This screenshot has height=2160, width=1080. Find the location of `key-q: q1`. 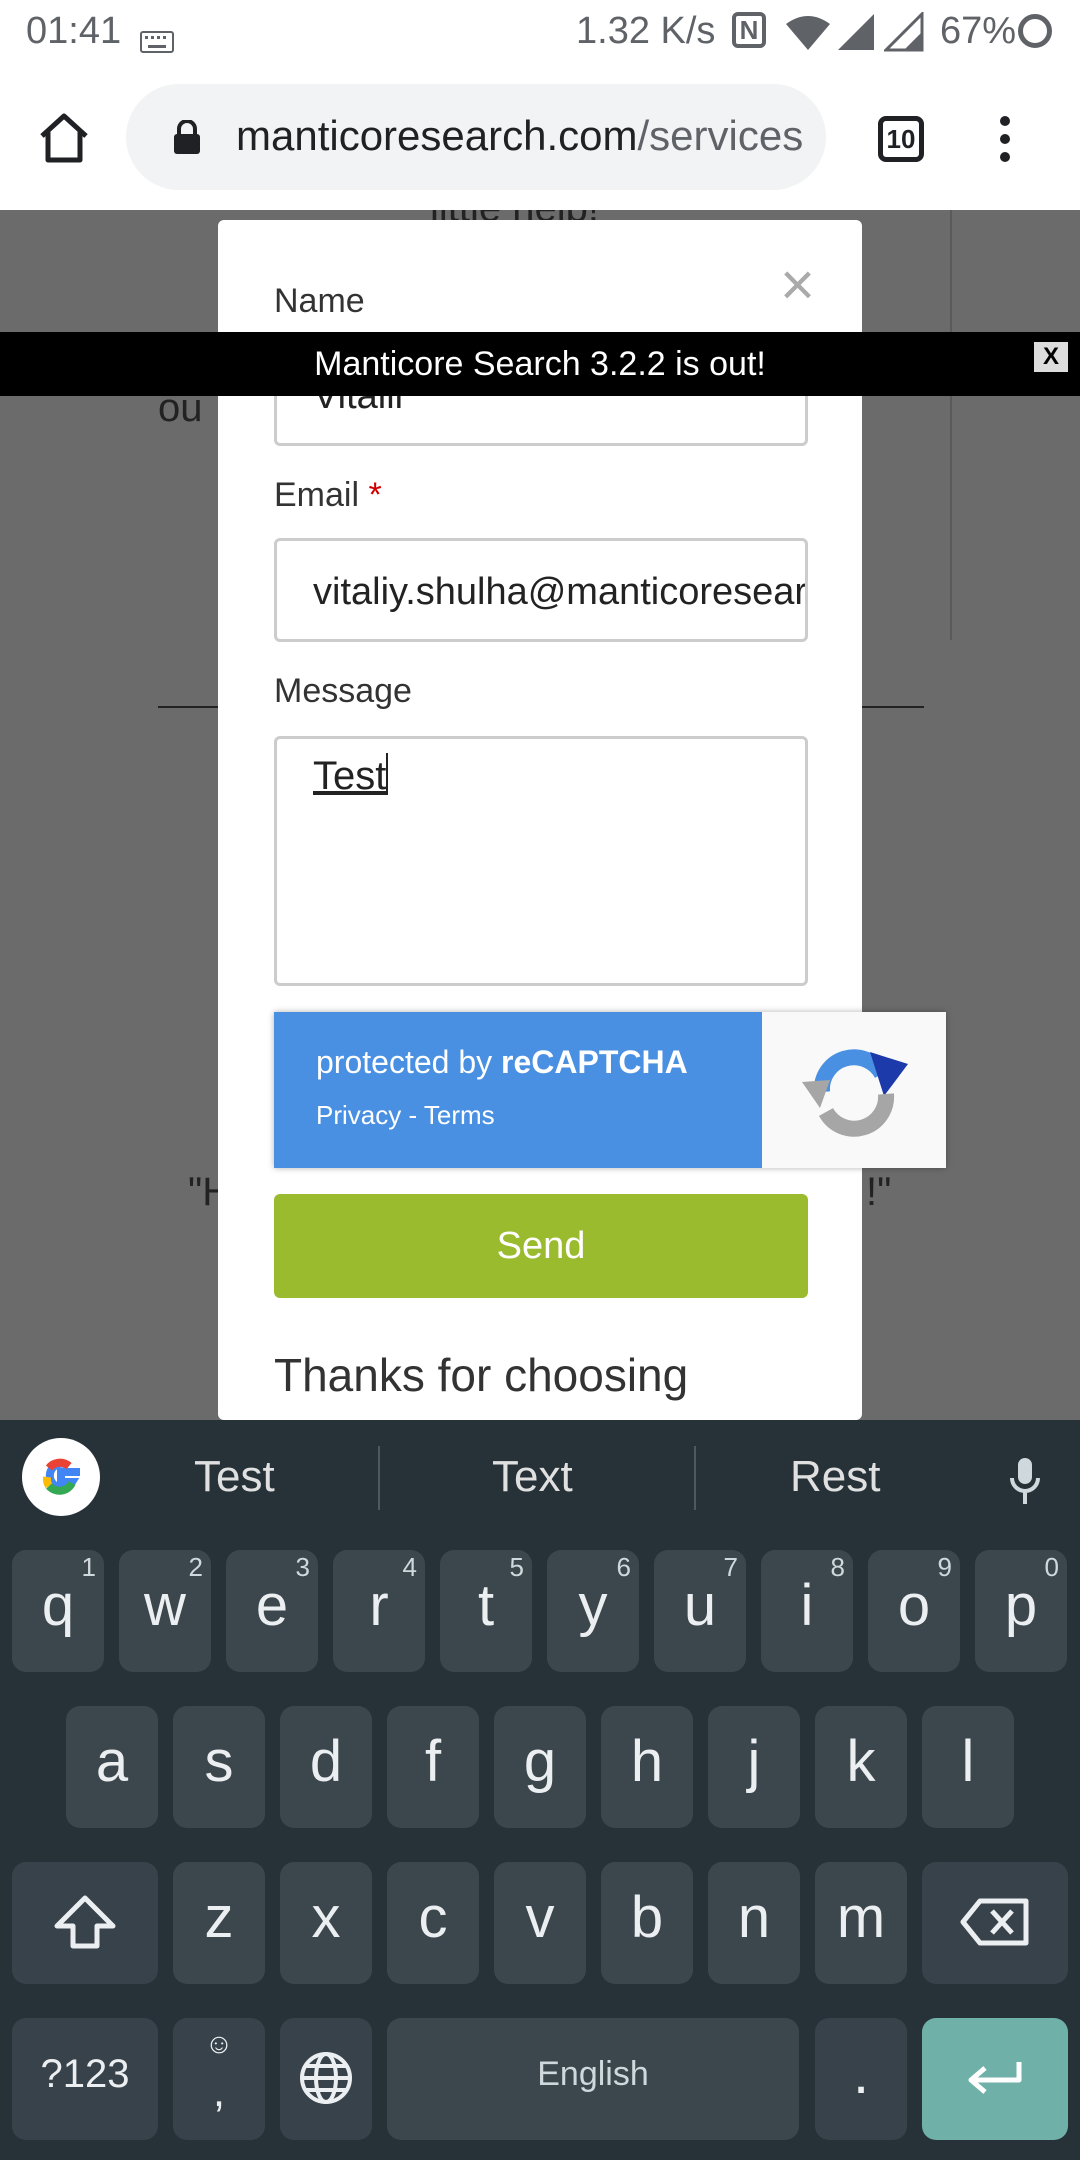

key-q: q1 is located at coordinates (58, 1611).